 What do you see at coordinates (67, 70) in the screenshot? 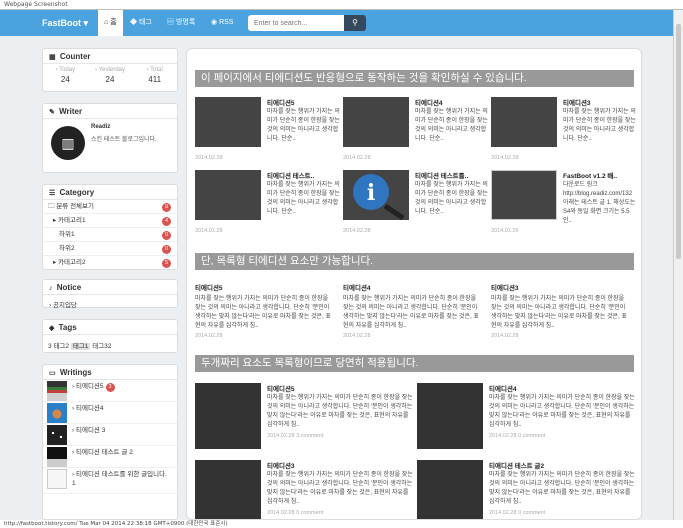
I see `today-label: Today` at bounding box center [67, 70].